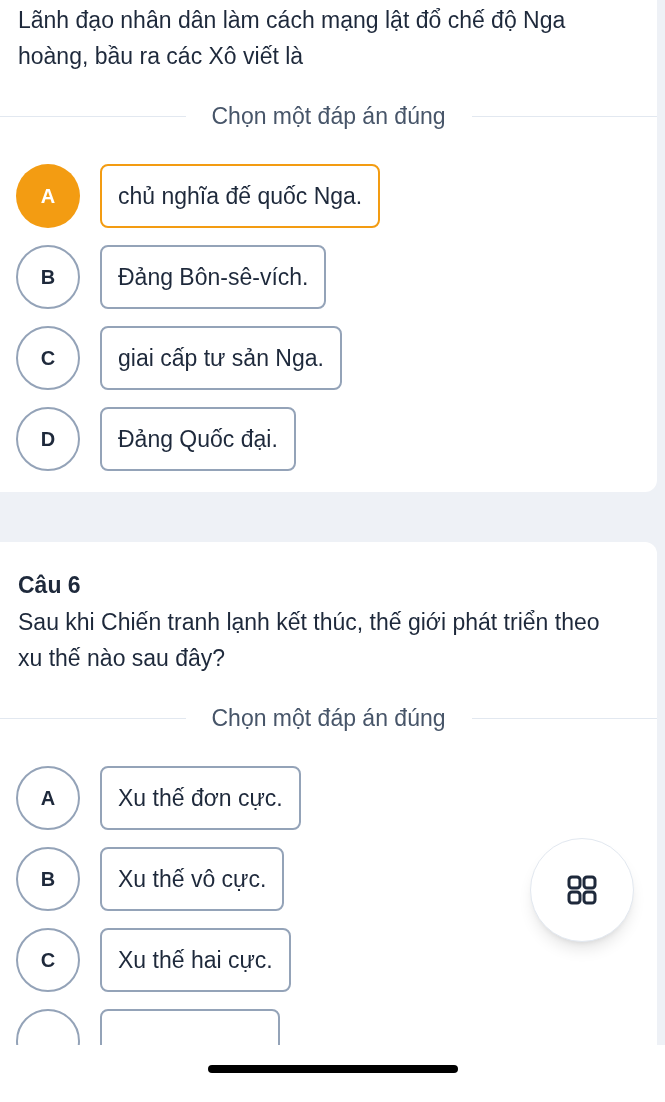 The height and width of the screenshot is (1102, 665). I want to click on option-letter: D, so click(48, 439).